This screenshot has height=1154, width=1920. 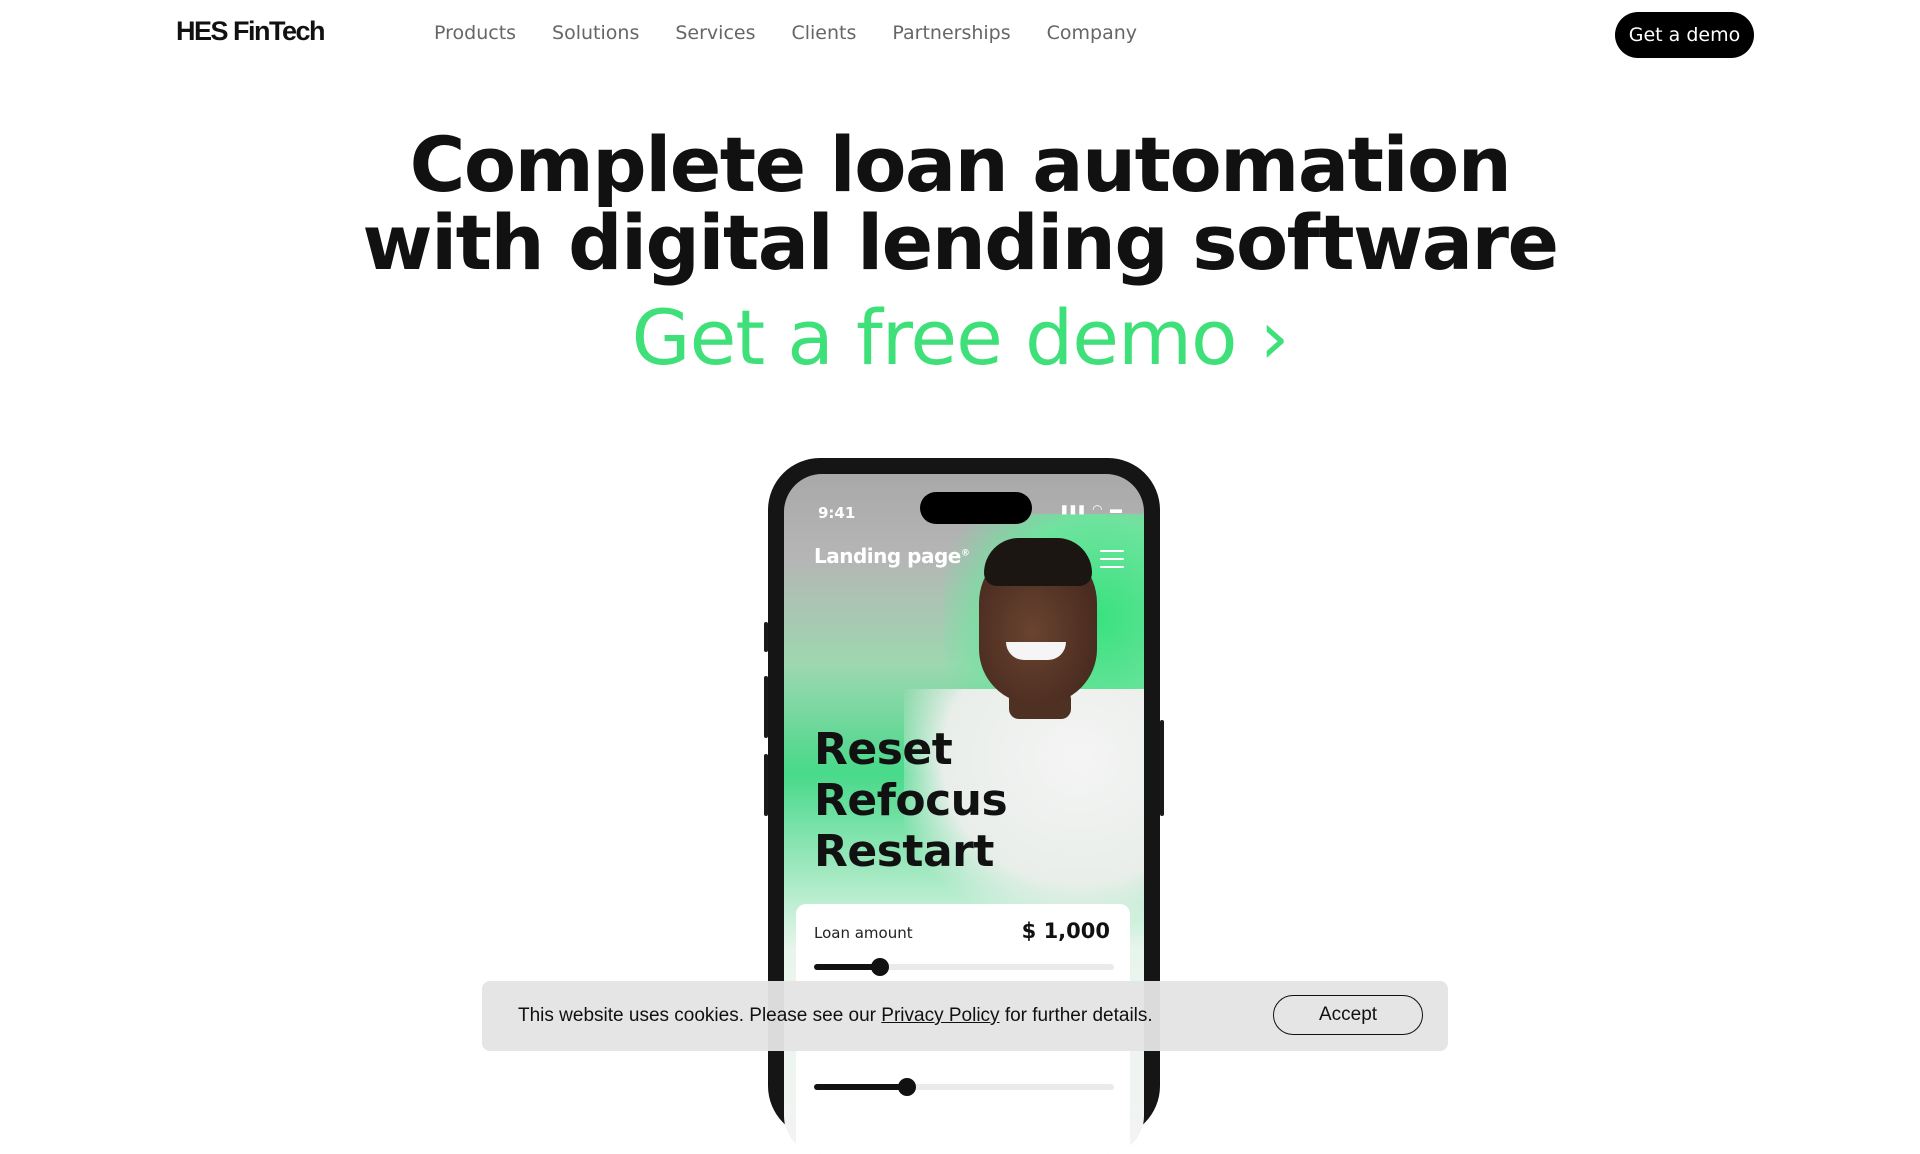 I want to click on app-brand-label: Landing page, so click(x=887, y=556).